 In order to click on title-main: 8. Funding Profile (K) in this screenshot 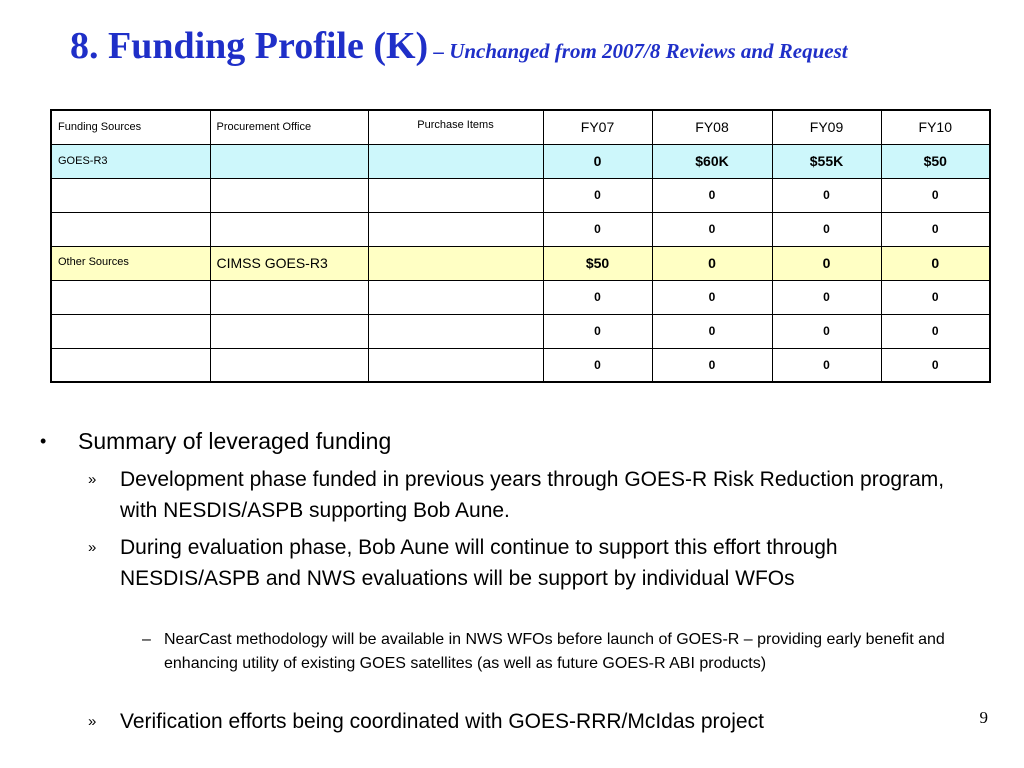, I will do `click(249, 46)`.